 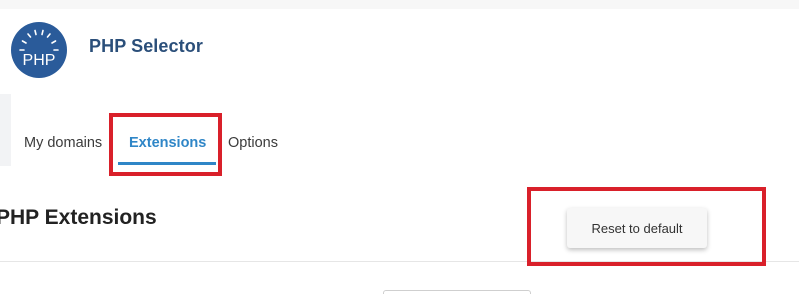 What do you see at coordinates (399, 4) in the screenshot?
I see `top-bar` at bounding box center [399, 4].